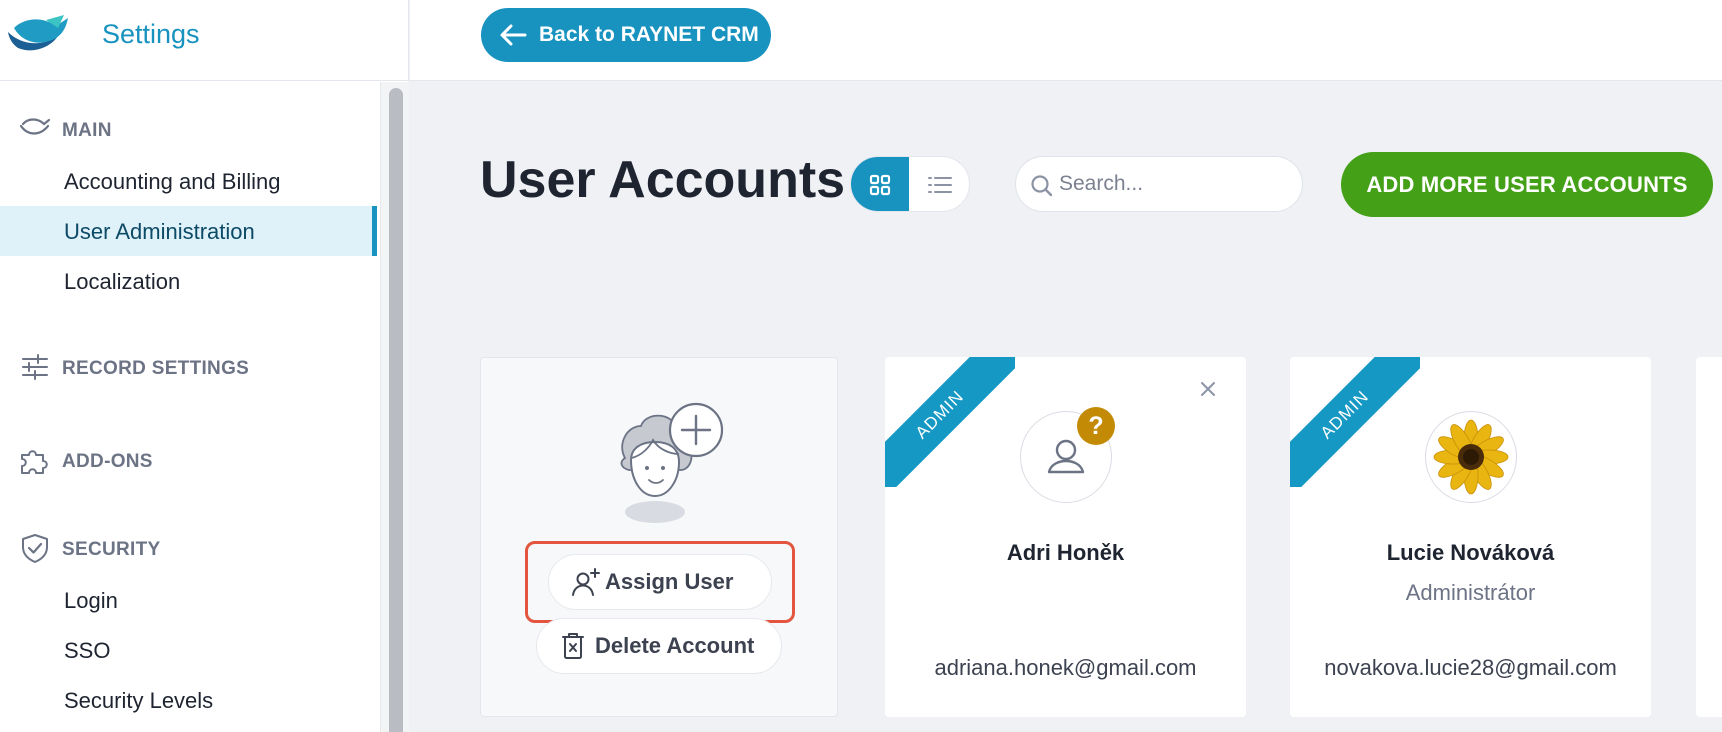 The height and width of the screenshot is (732, 1722). Describe the element at coordinates (672, 462) in the screenshot. I see `add-user-illustration-icon` at that location.